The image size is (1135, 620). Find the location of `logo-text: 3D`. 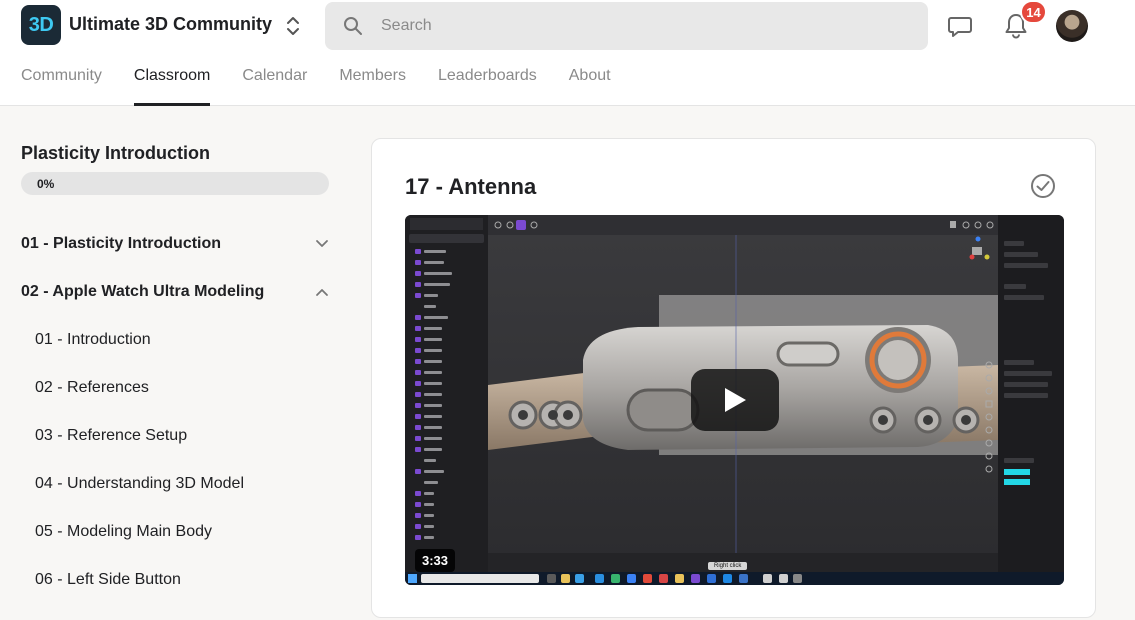

logo-text: 3D is located at coordinates (41, 24).